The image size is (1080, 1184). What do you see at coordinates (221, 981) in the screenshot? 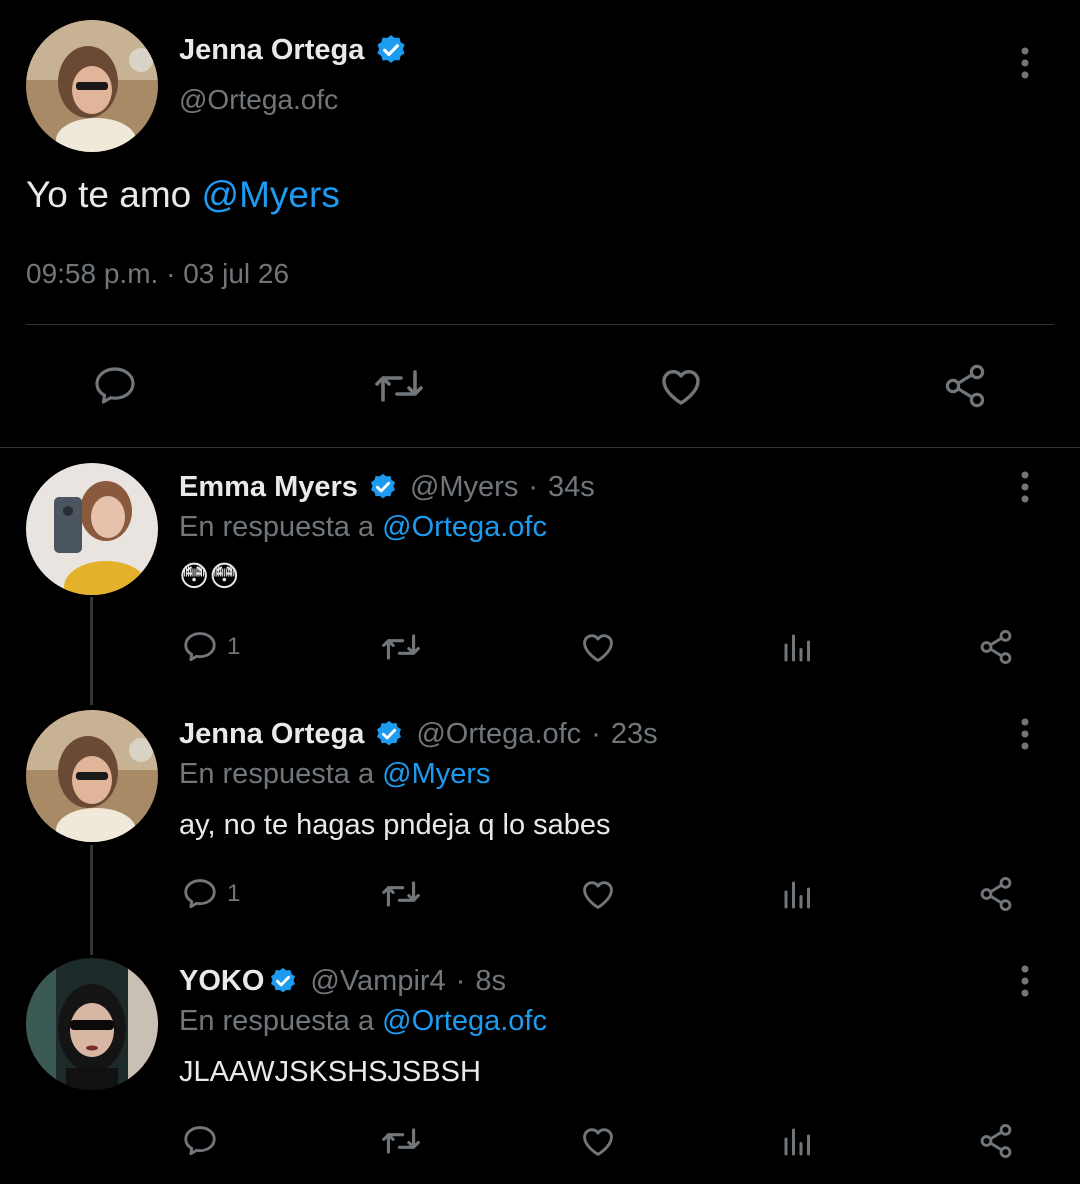
I see `reply-author-name: YOKO` at bounding box center [221, 981].